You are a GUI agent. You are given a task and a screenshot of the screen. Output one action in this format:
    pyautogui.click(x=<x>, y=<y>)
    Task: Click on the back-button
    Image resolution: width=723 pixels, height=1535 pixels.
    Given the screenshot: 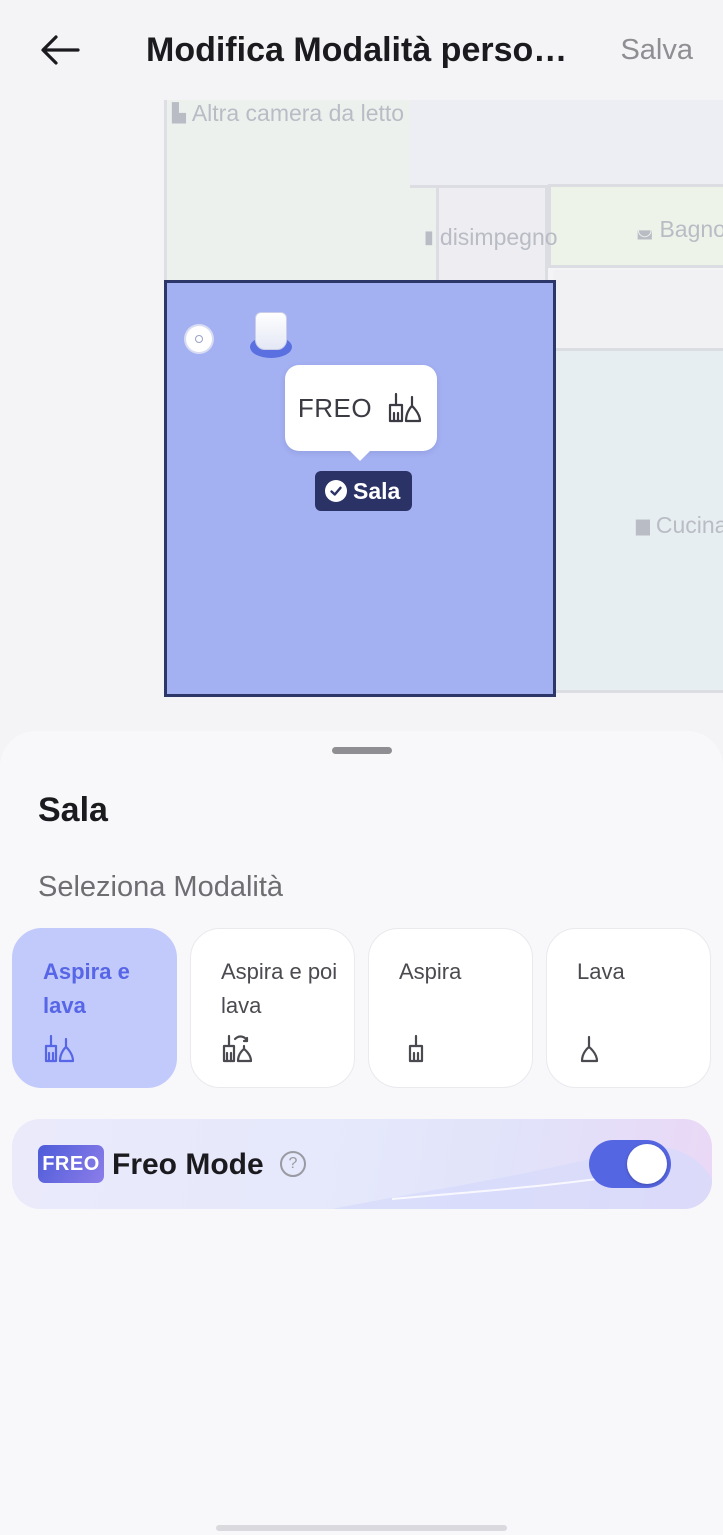 What is the action you would take?
    pyautogui.click(x=60, y=50)
    